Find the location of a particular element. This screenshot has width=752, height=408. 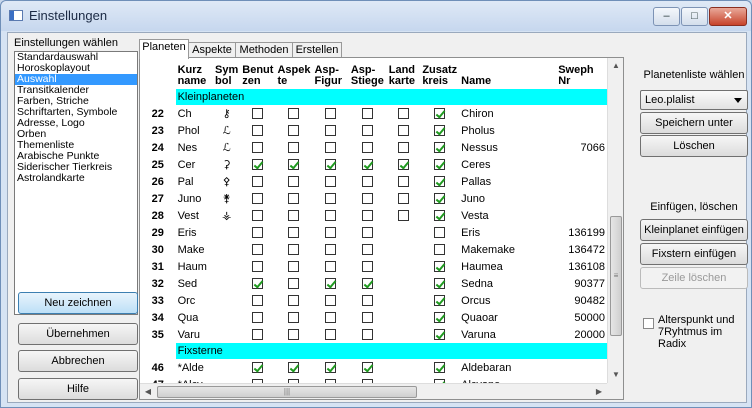

maximize-button: □ is located at coordinates (694, 16).